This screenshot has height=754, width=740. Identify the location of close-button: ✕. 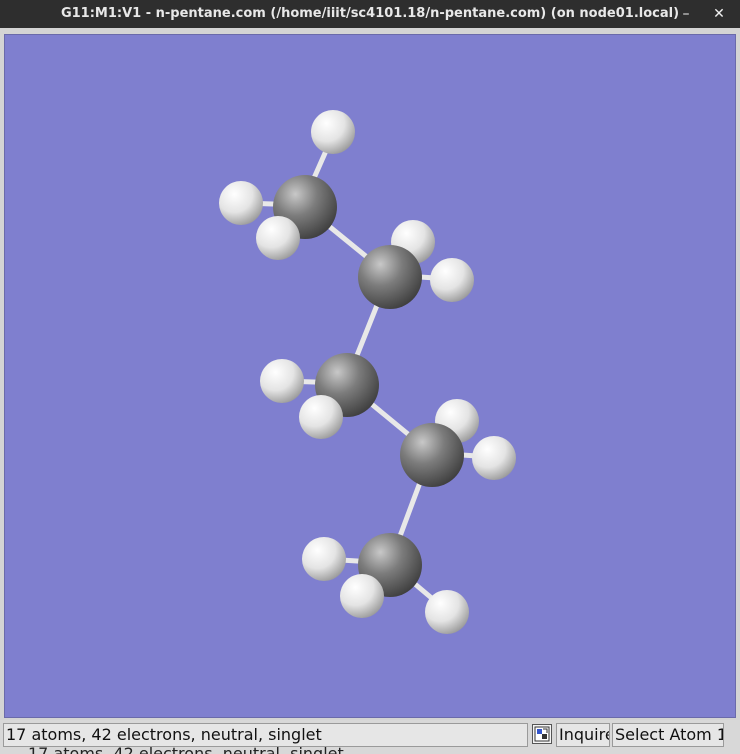
(719, 14).